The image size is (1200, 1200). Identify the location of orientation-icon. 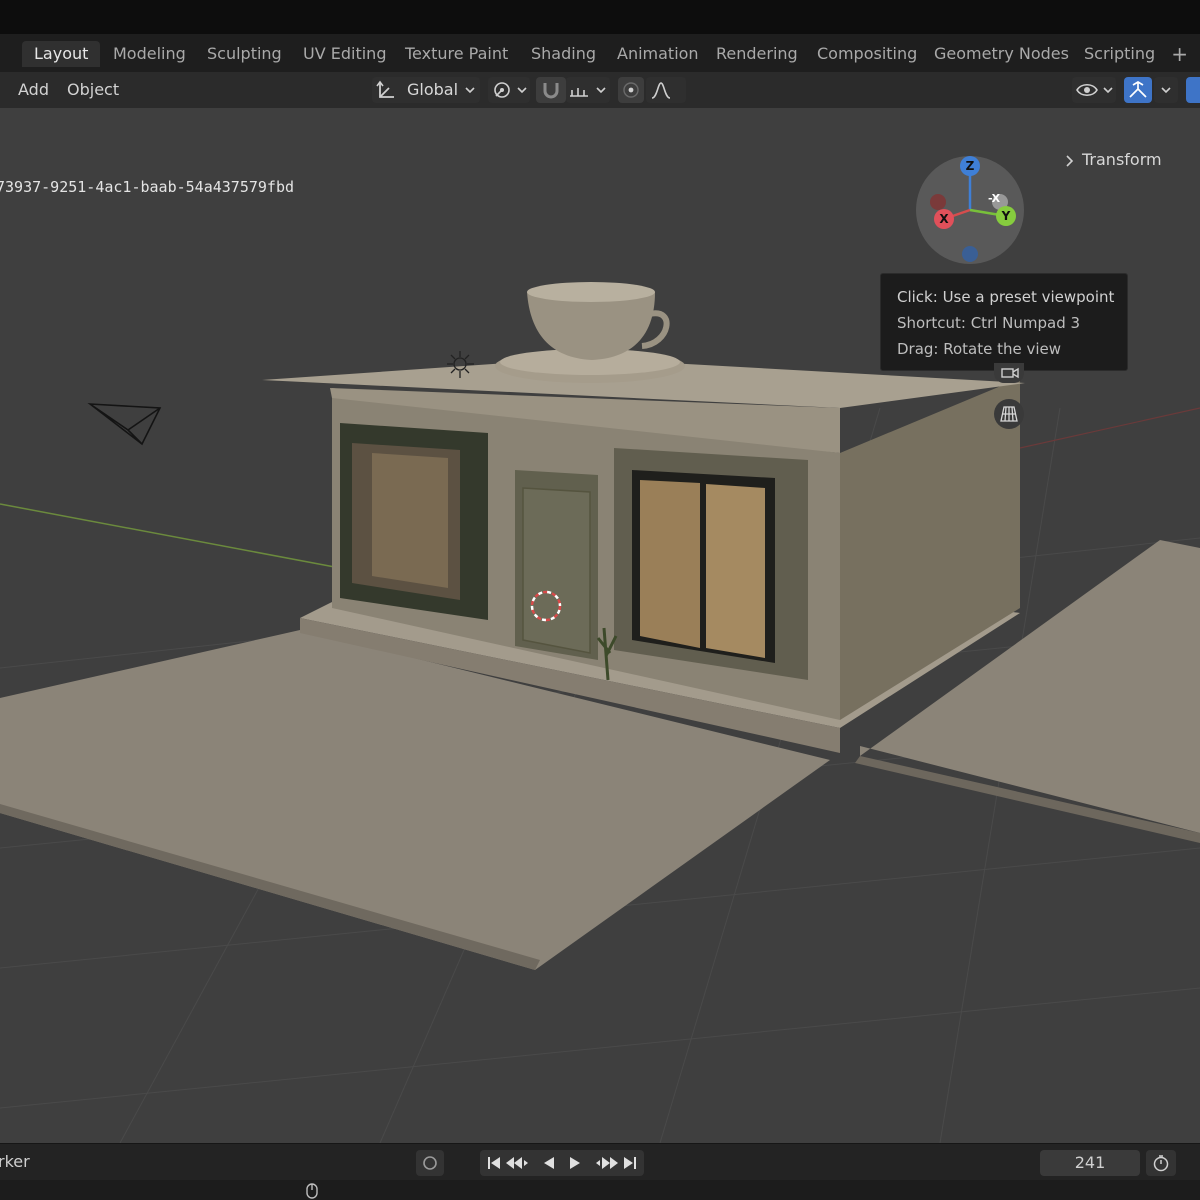
(385, 89).